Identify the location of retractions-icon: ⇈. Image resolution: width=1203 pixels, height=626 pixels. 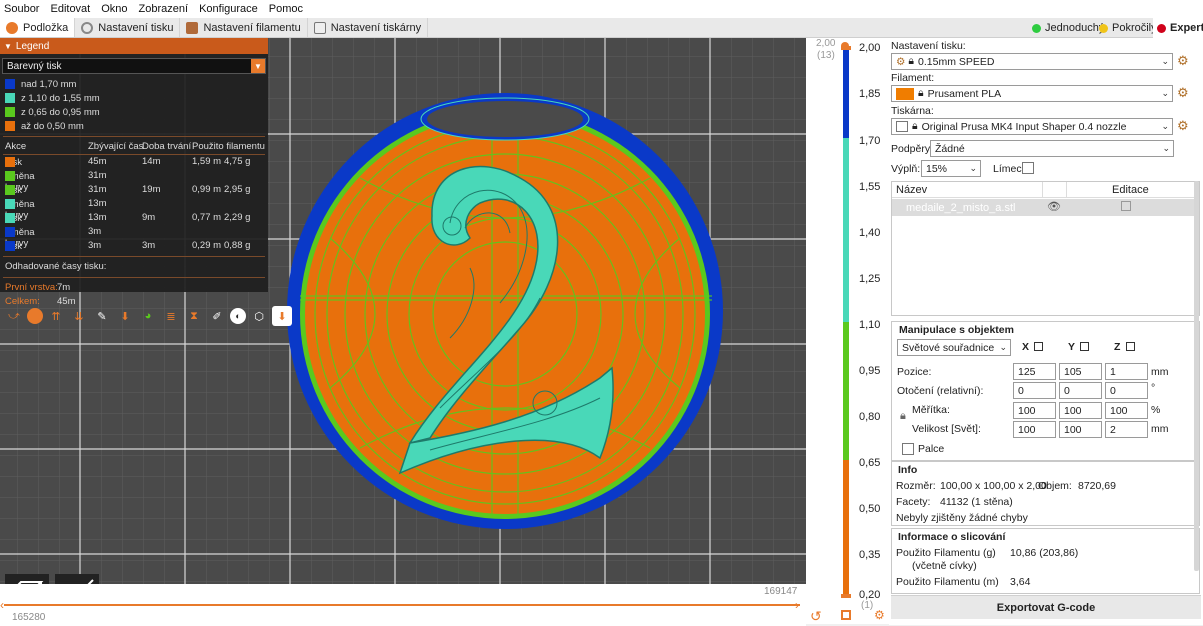
(56, 316).